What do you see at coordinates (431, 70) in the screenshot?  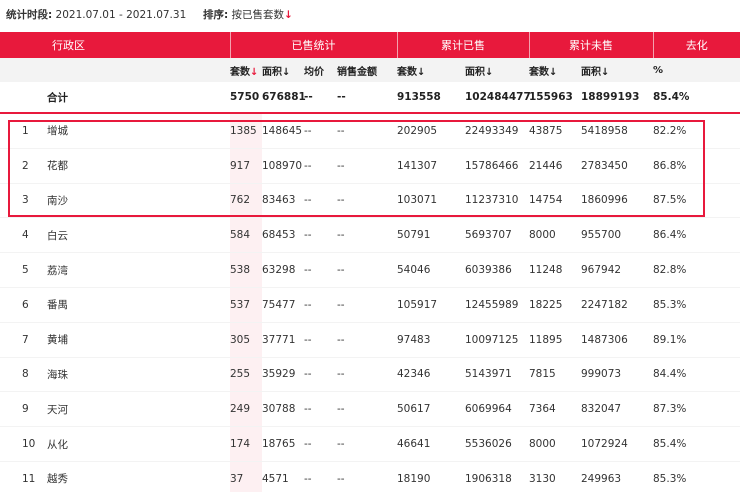 I see `sort-cum-sold-units: 套数↓` at bounding box center [431, 70].